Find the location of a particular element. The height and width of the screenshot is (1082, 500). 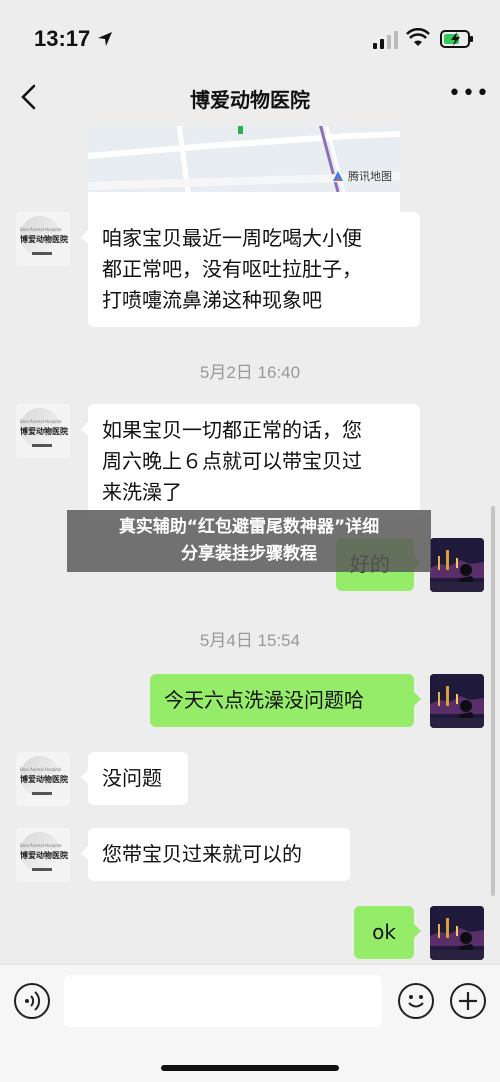

message-bubble-sent: 今天六点洗澡没问题哈 is located at coordinates (285, 700).